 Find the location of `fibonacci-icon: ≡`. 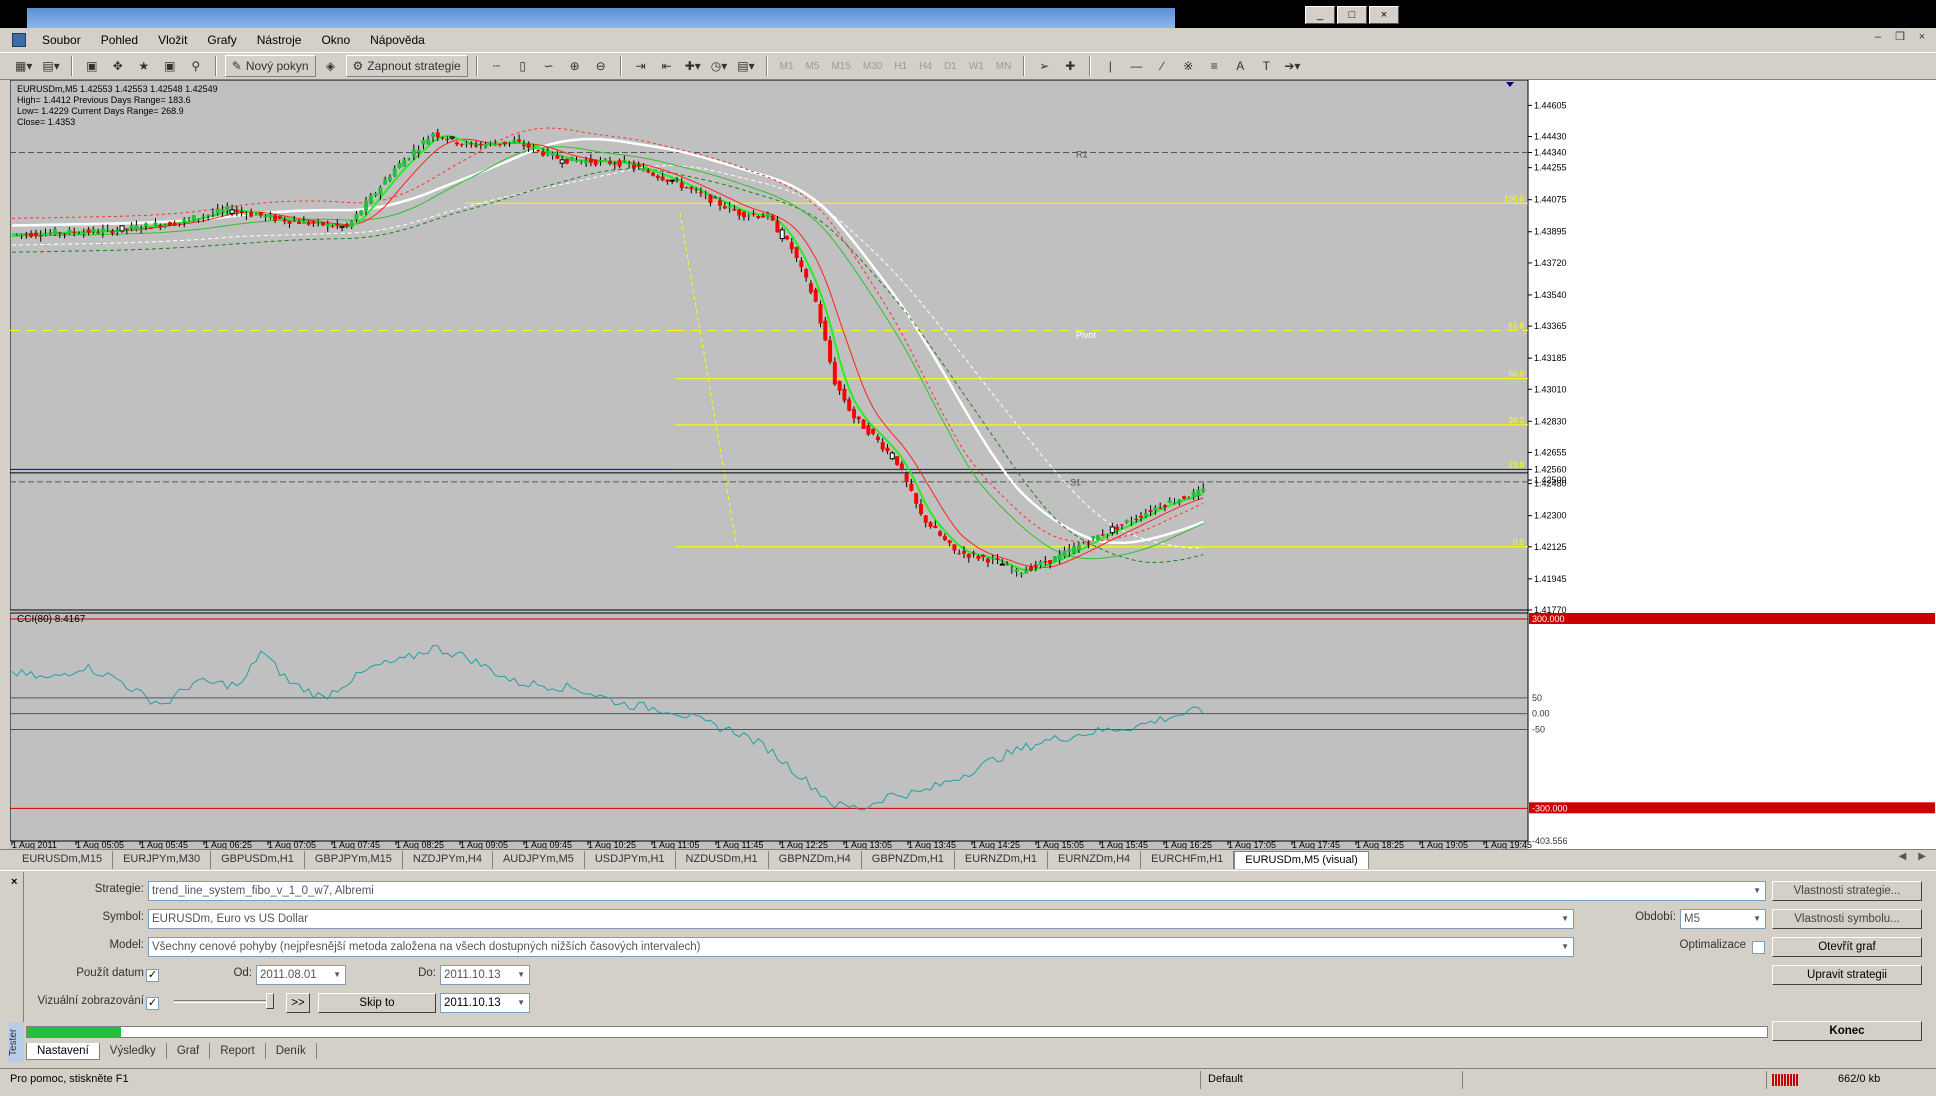

fibonacci-icon: ≡ is located at coordinates (1214, 66).